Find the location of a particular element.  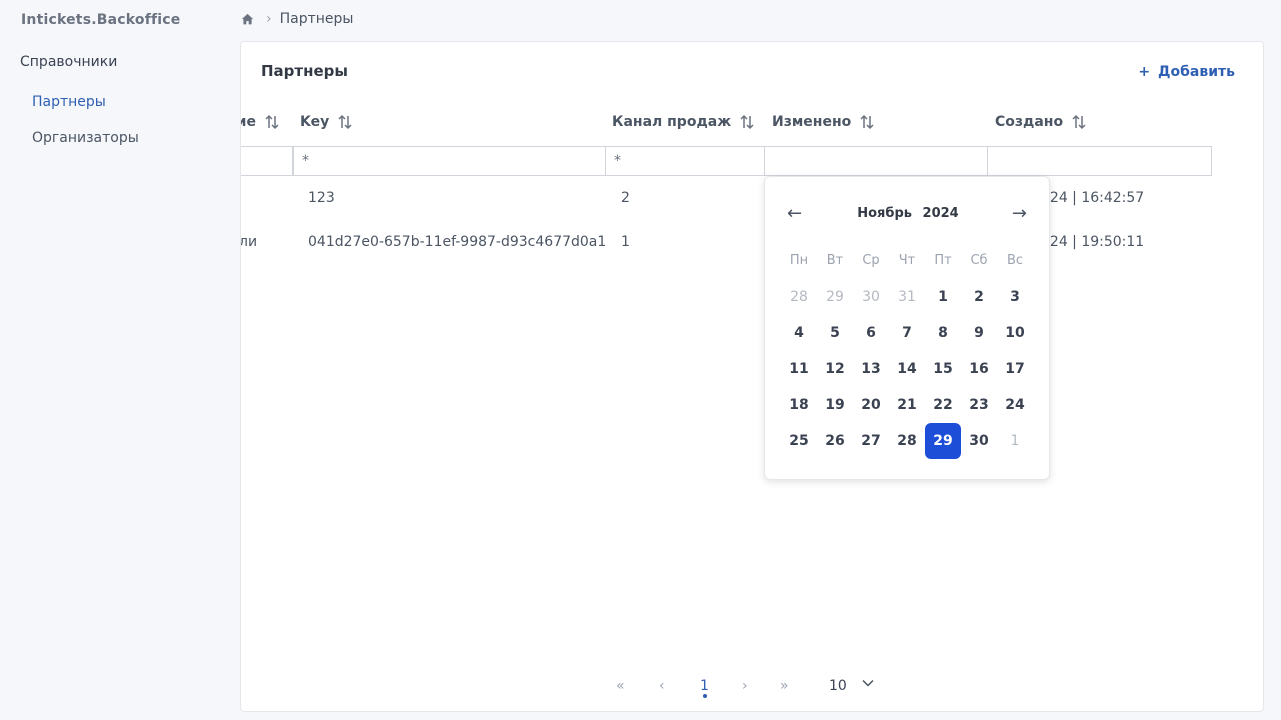

sidebar-item-partners: Партнеры is located at coordinates (69, 102).